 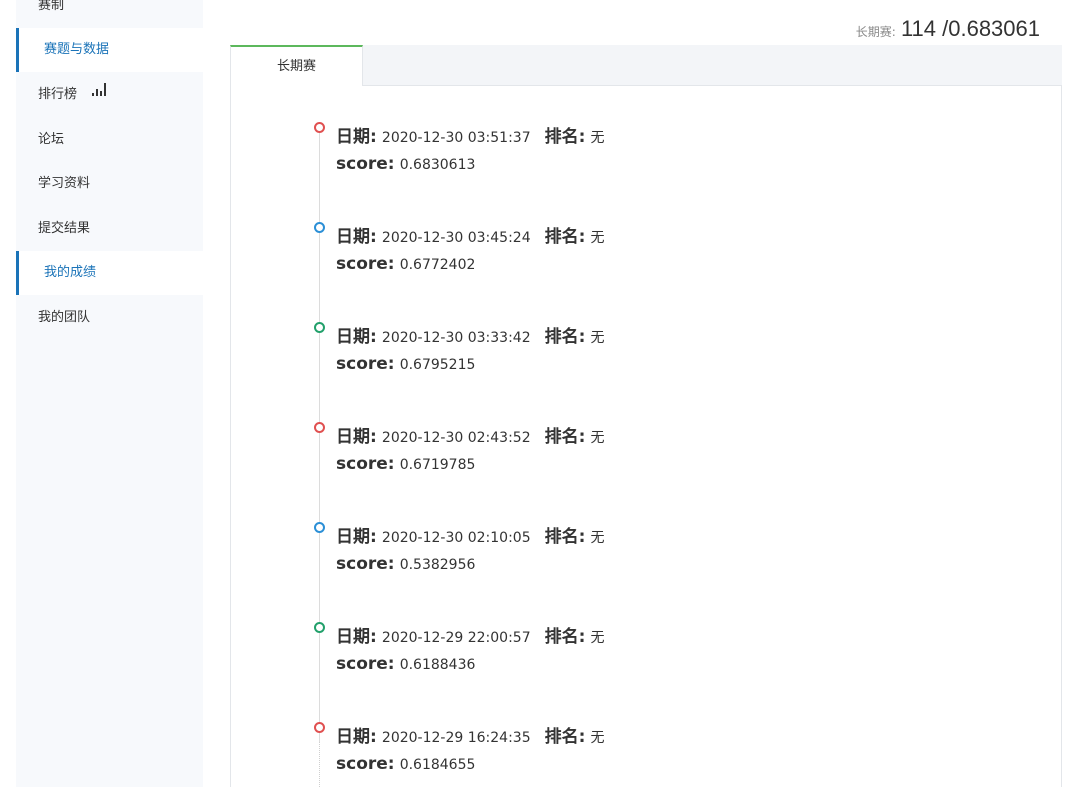 I want to click on entry-score: 0.5382956, so click(x=437, y=565).